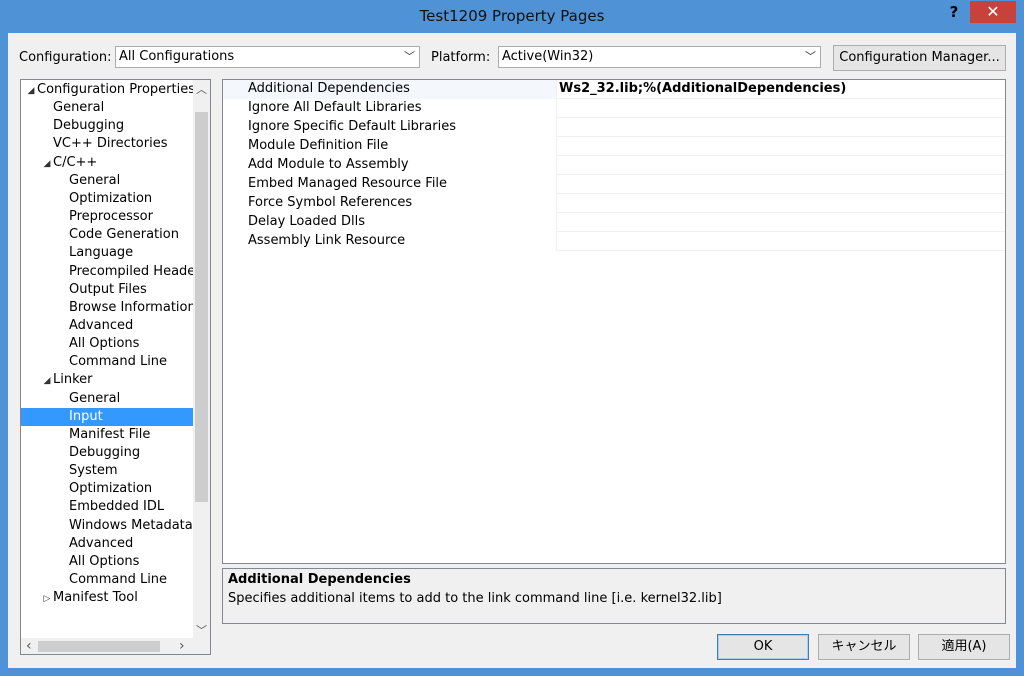 The height and width of the screenshot is (676, 1024). I want to click on tree-item: Precompiled Headers, so click(107, 272).